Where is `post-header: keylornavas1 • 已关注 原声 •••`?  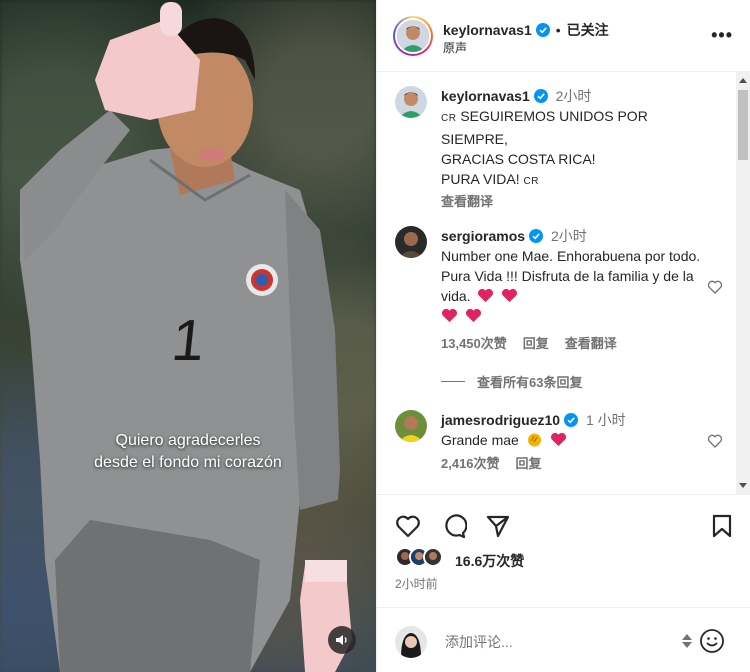
post-header: keylornavas1 • 已关注 原声 ••• is located at coordinates (563, 36).